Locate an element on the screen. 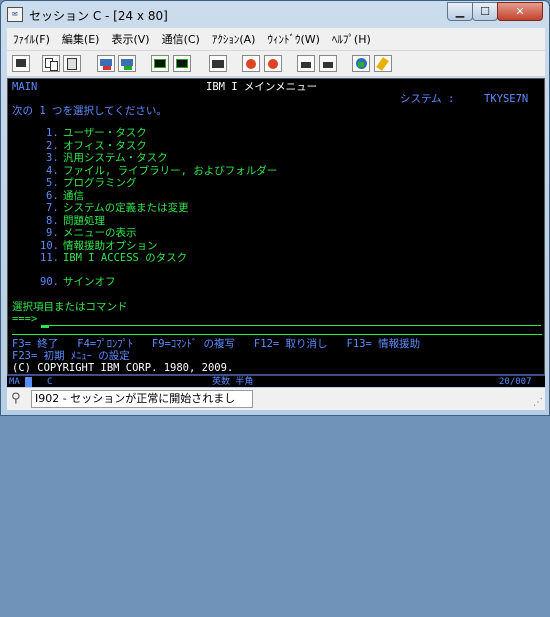  connection-icon: ⚲ is located at coordinates (16, 398).